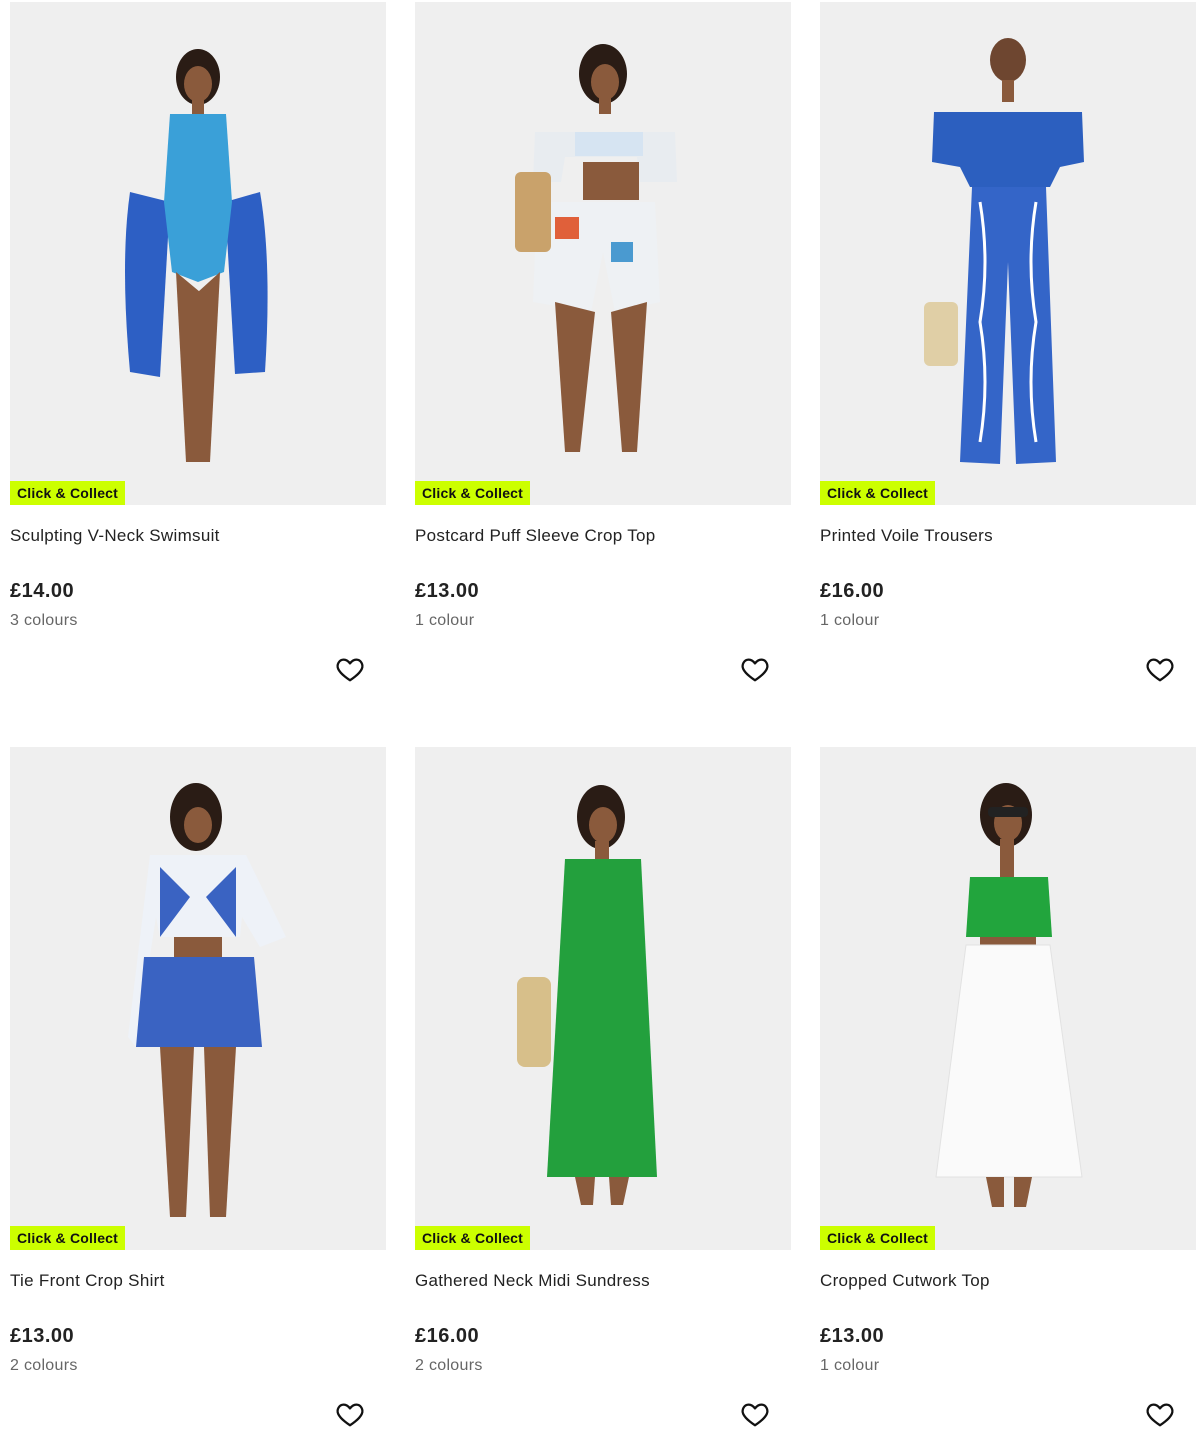 This screenshot has width=1200, height=1431. I want to click on product-title: Postcard Puff Sleeve Crop Top, so click(535, 536).